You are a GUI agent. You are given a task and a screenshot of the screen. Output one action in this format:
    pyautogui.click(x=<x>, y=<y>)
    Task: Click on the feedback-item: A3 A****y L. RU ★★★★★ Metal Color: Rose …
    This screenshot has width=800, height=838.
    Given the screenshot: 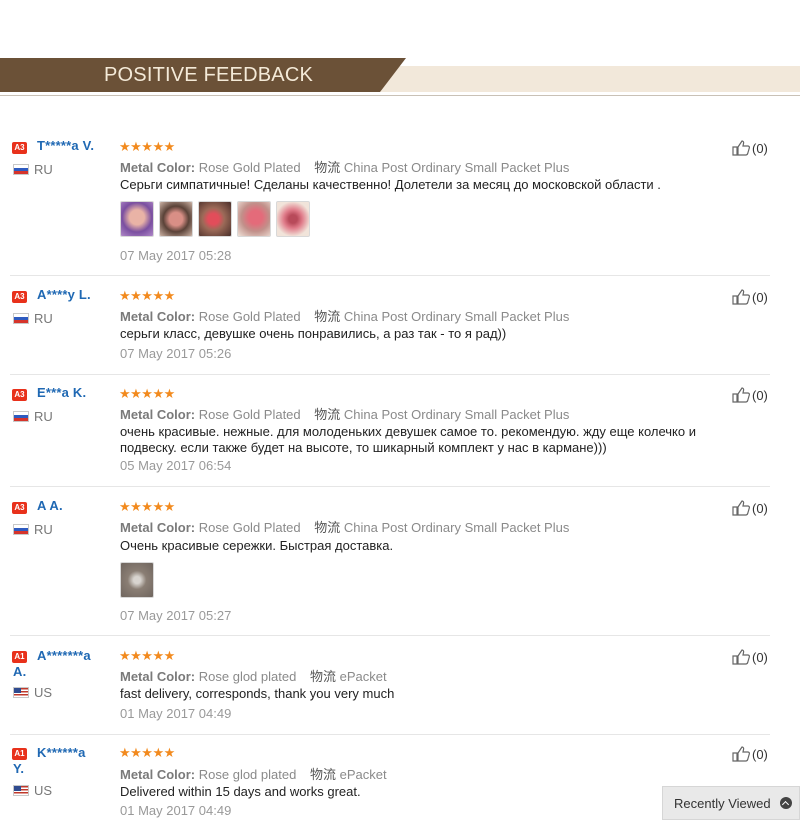 What is the action you would take?
    pyautogui.click(x=400, y=328)
    